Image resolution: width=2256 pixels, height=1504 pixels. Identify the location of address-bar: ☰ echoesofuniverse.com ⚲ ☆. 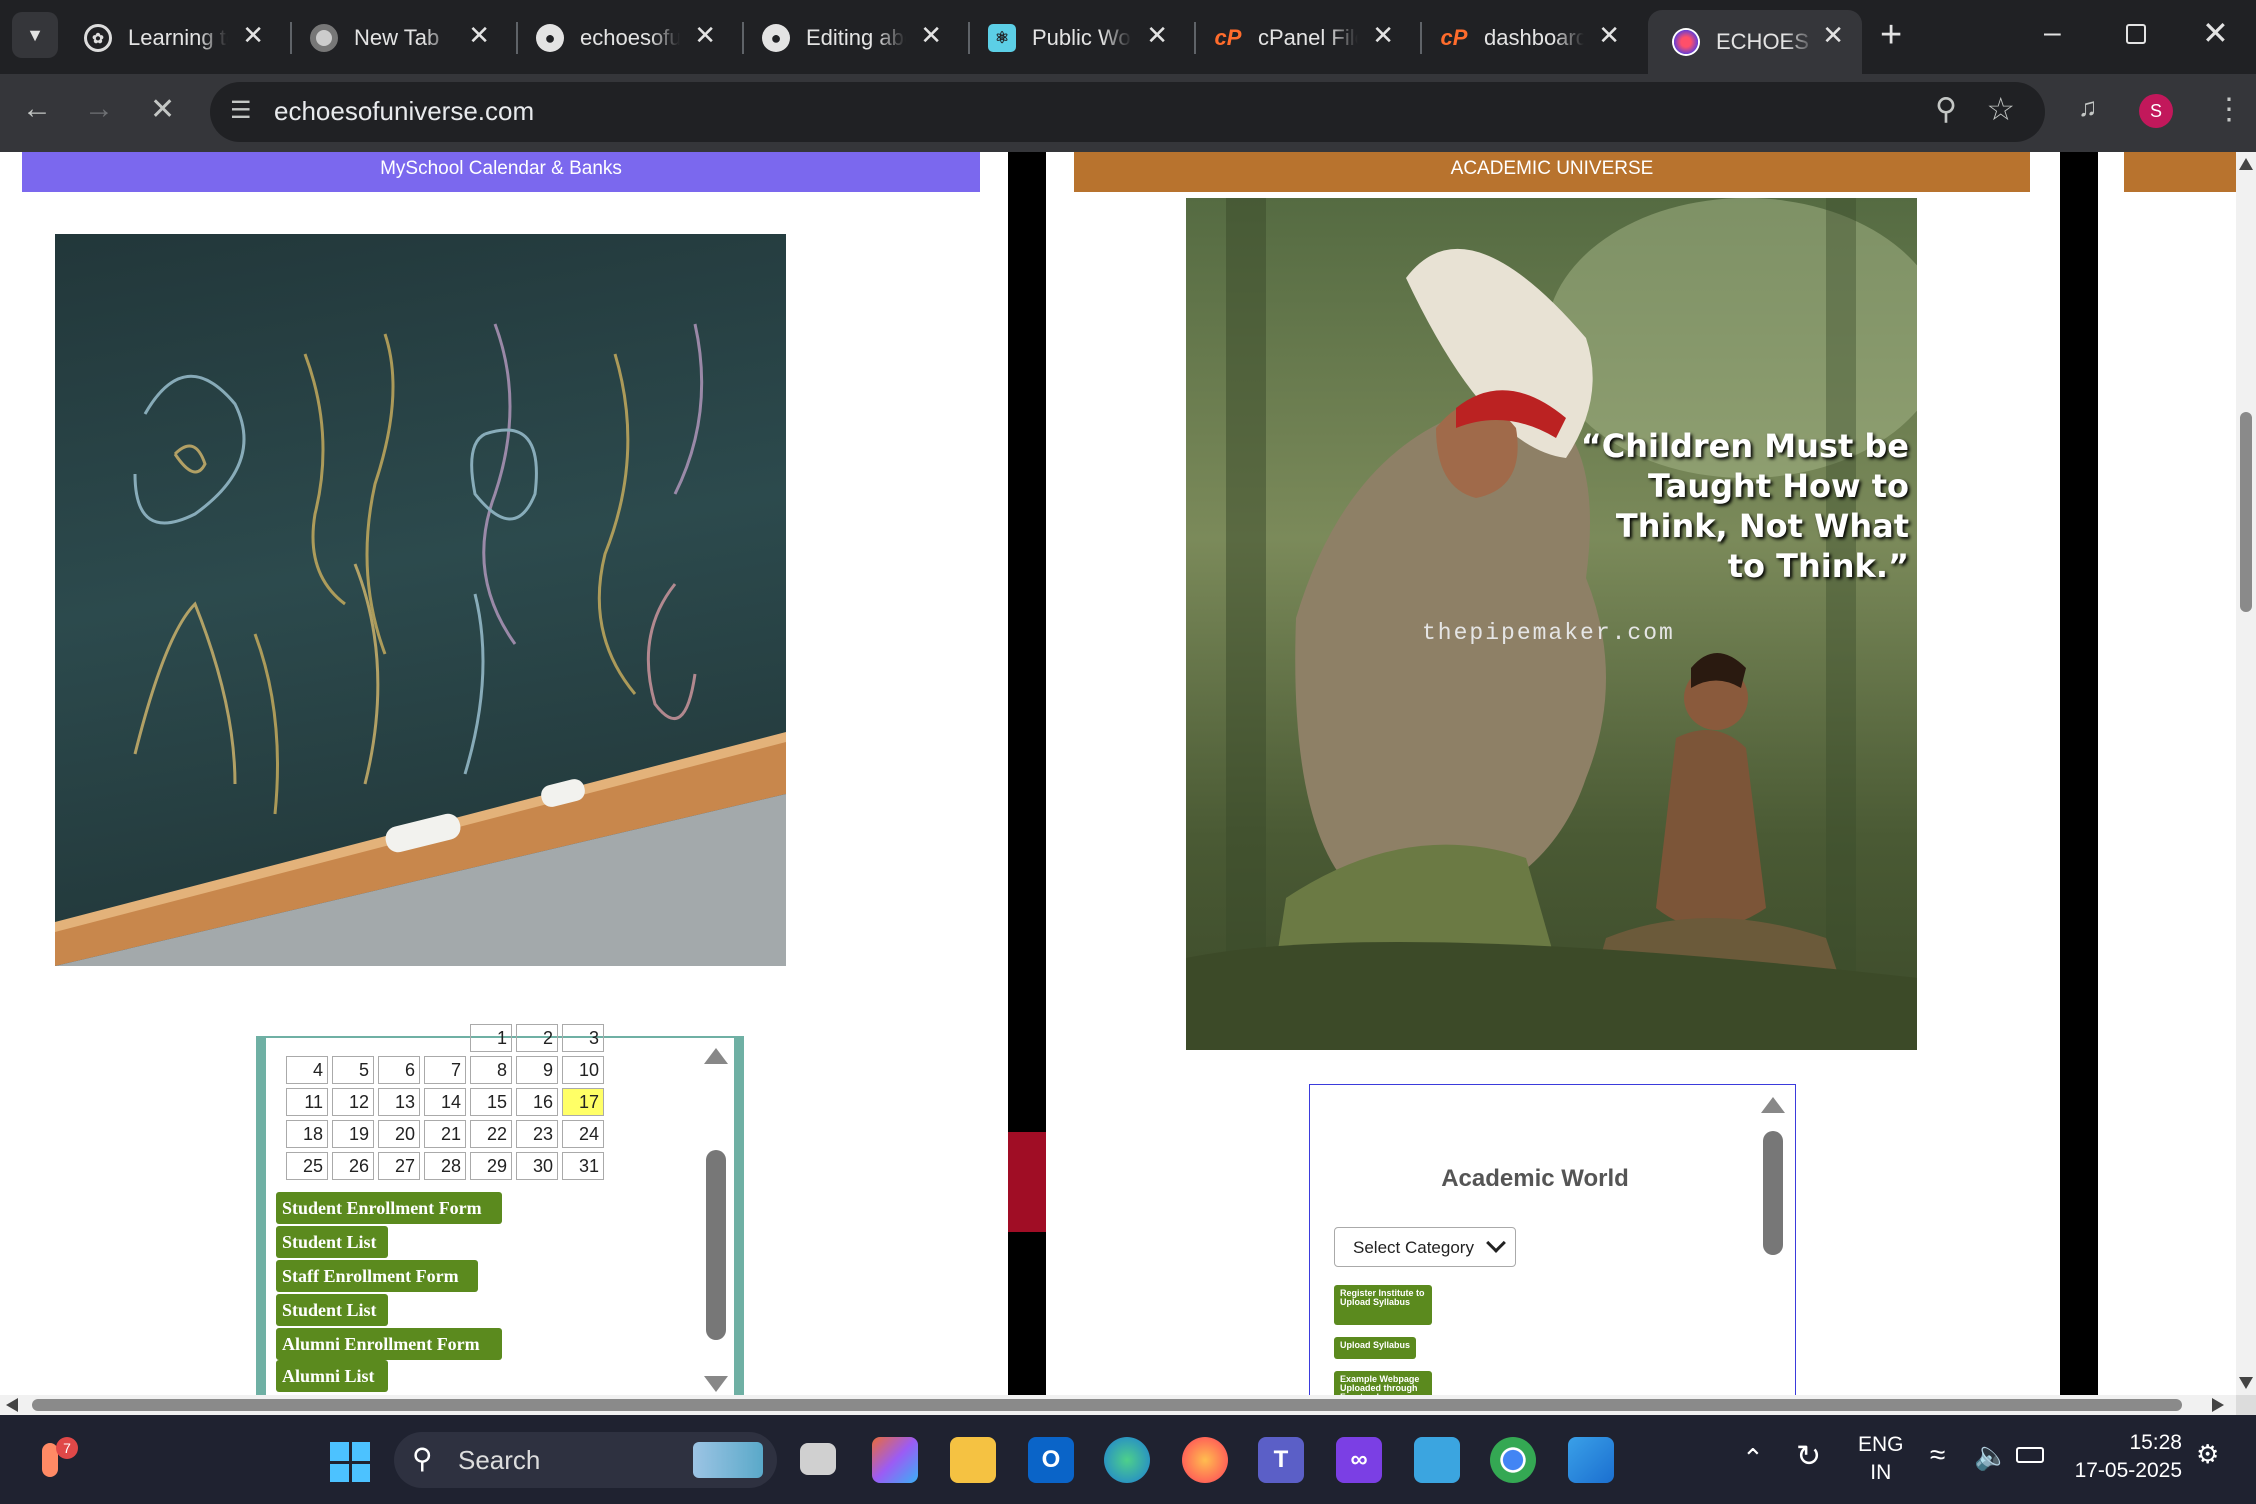
(1127, 112).